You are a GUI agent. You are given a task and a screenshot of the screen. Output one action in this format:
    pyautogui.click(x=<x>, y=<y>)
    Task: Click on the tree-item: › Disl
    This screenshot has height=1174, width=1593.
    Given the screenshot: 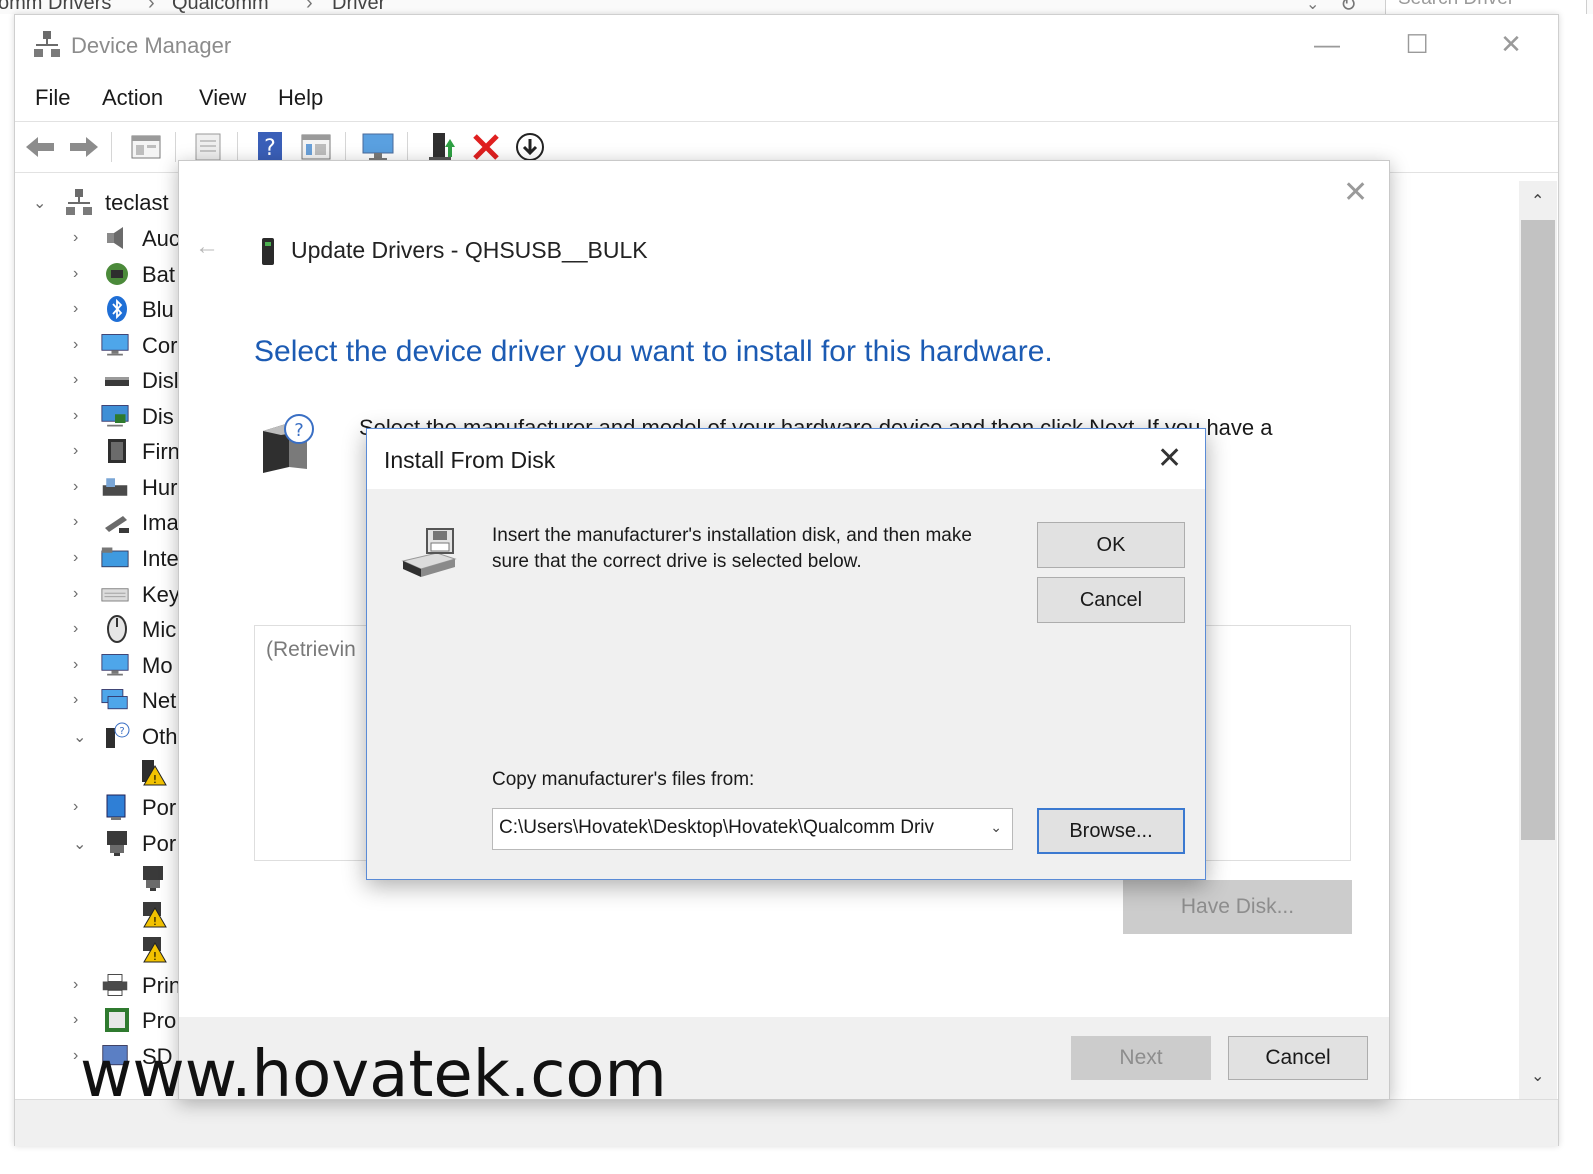 What is the action you would take?
    pyautogui.click(x=100, y=380)
    